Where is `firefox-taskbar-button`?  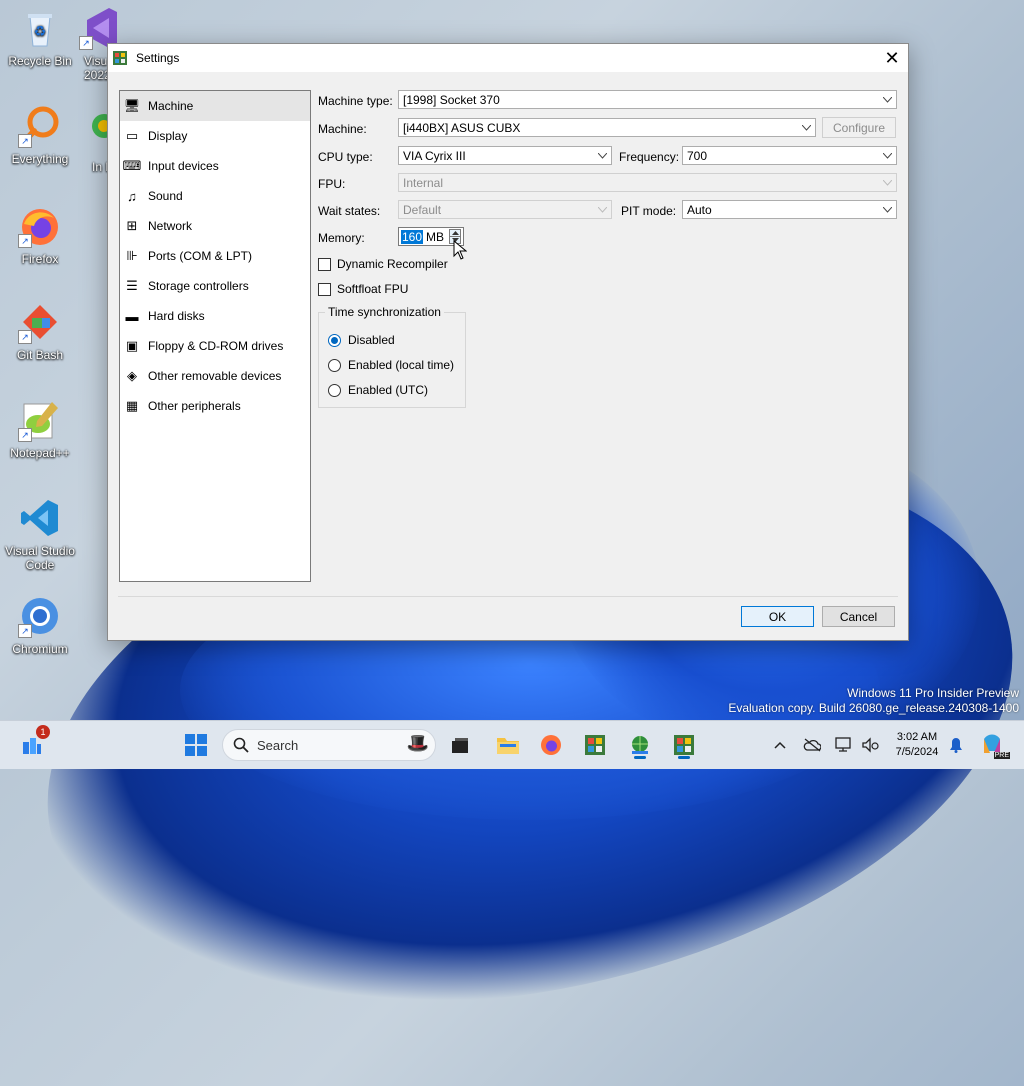
firefox-taskbar-button is located at coordinates (551, 745).